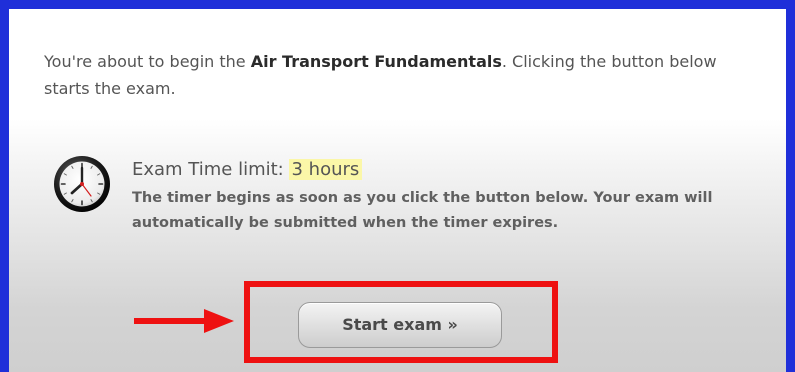 This screenshot has height=372, width=795. I want to click on start-exam-button: Start exam », so click(400, 325).